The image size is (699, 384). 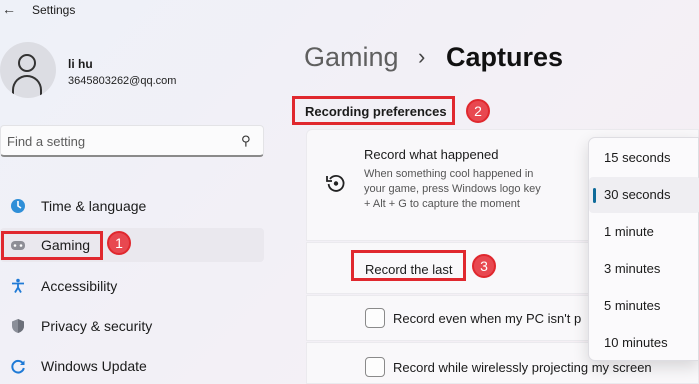 I want to click on sidebar-item-time-language: Time & language, so click(x=132, y=206).